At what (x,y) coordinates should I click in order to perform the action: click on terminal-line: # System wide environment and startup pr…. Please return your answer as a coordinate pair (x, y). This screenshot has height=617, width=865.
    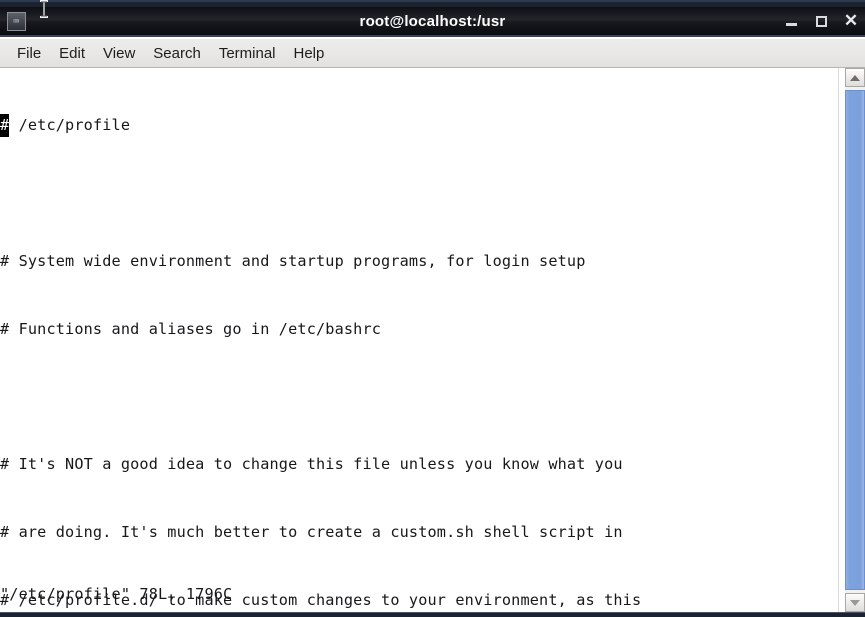
    Looking at the image, I should click on (293, 260).